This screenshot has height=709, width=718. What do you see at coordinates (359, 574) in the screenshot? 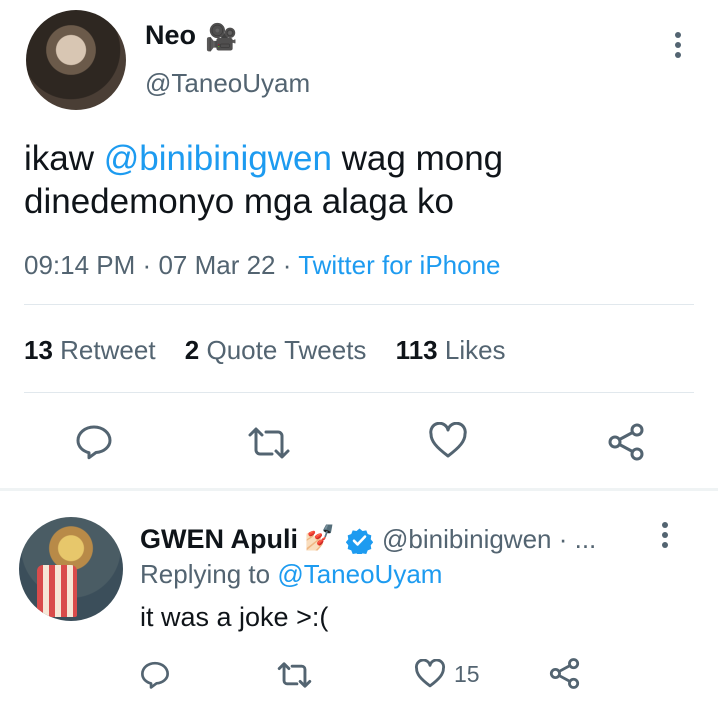
I see `replying-to-link: @TaneoUyam` at bounding box center [359, 574].